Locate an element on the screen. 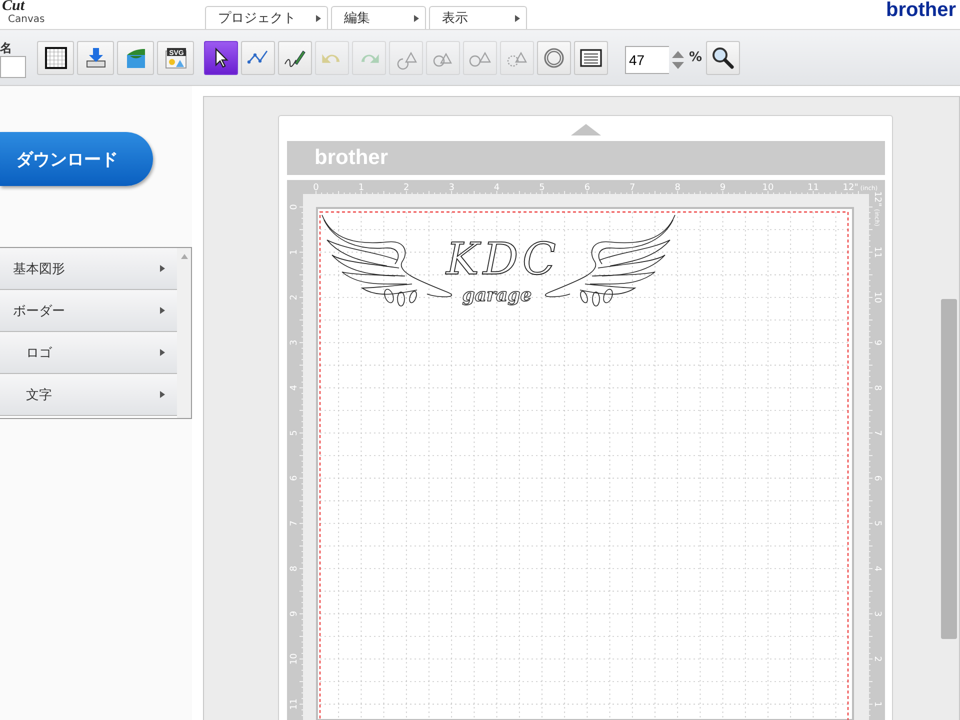  zoom-input-field: 47 is located at coordinates (647, 60).